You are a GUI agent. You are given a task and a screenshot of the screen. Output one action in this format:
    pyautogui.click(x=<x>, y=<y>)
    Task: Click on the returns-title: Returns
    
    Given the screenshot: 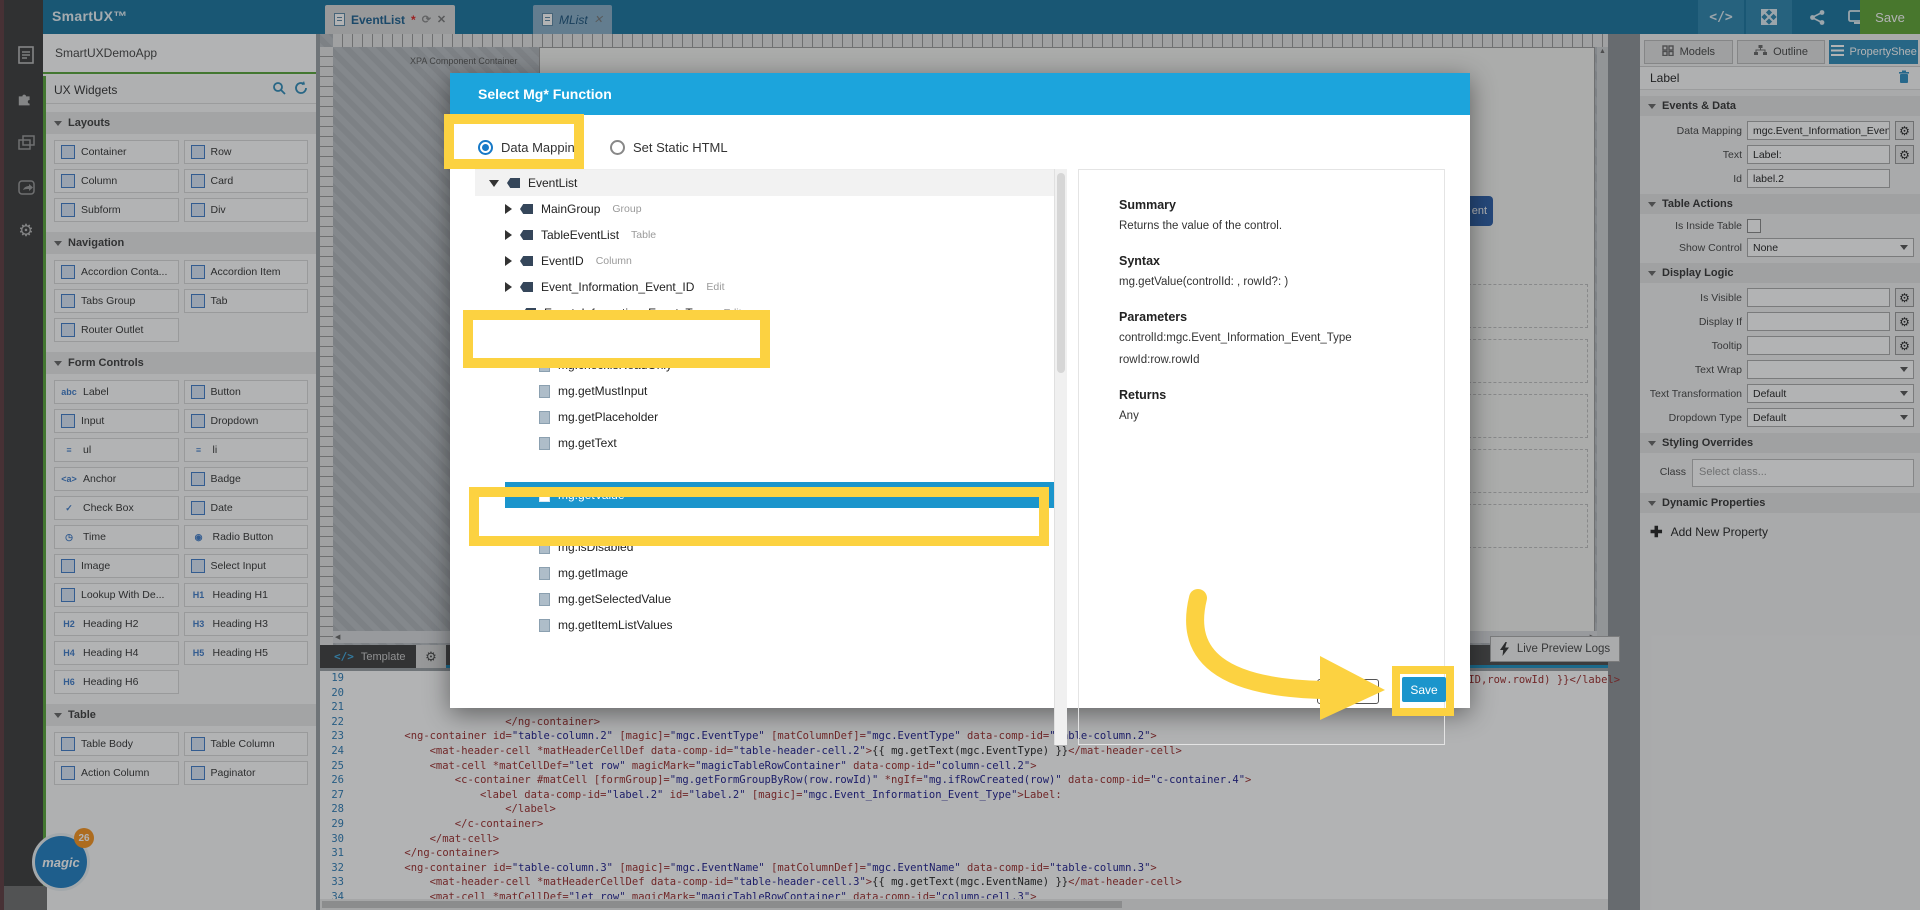 What is the action you would take?
    pyautogui.click(x=1143, y=395)
    